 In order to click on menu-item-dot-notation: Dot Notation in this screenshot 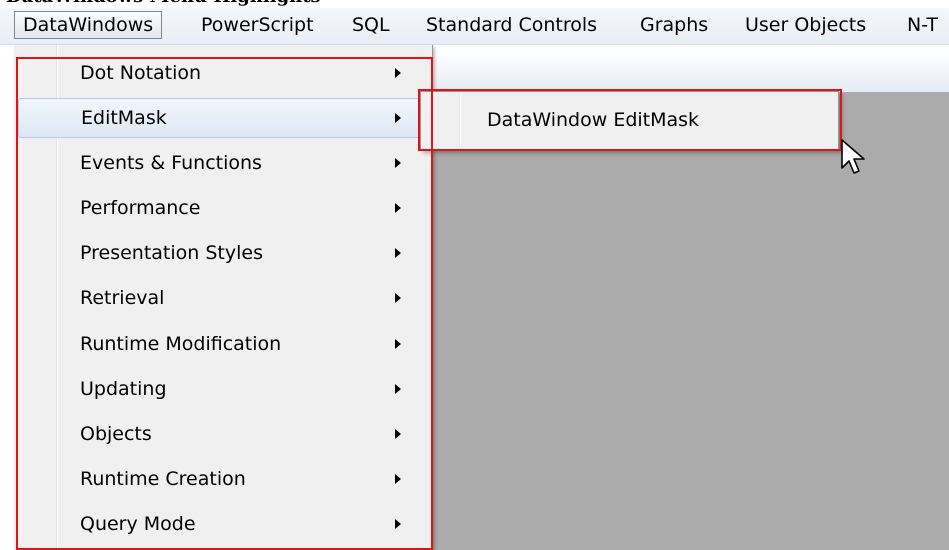, I will do `click(222, 73)`.